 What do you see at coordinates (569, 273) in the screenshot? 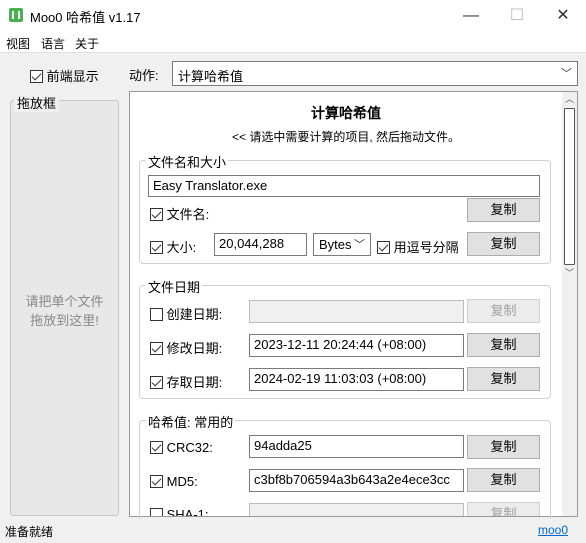
I see `scroll-down-icon: ﹀` at bounding box center [569, 273].